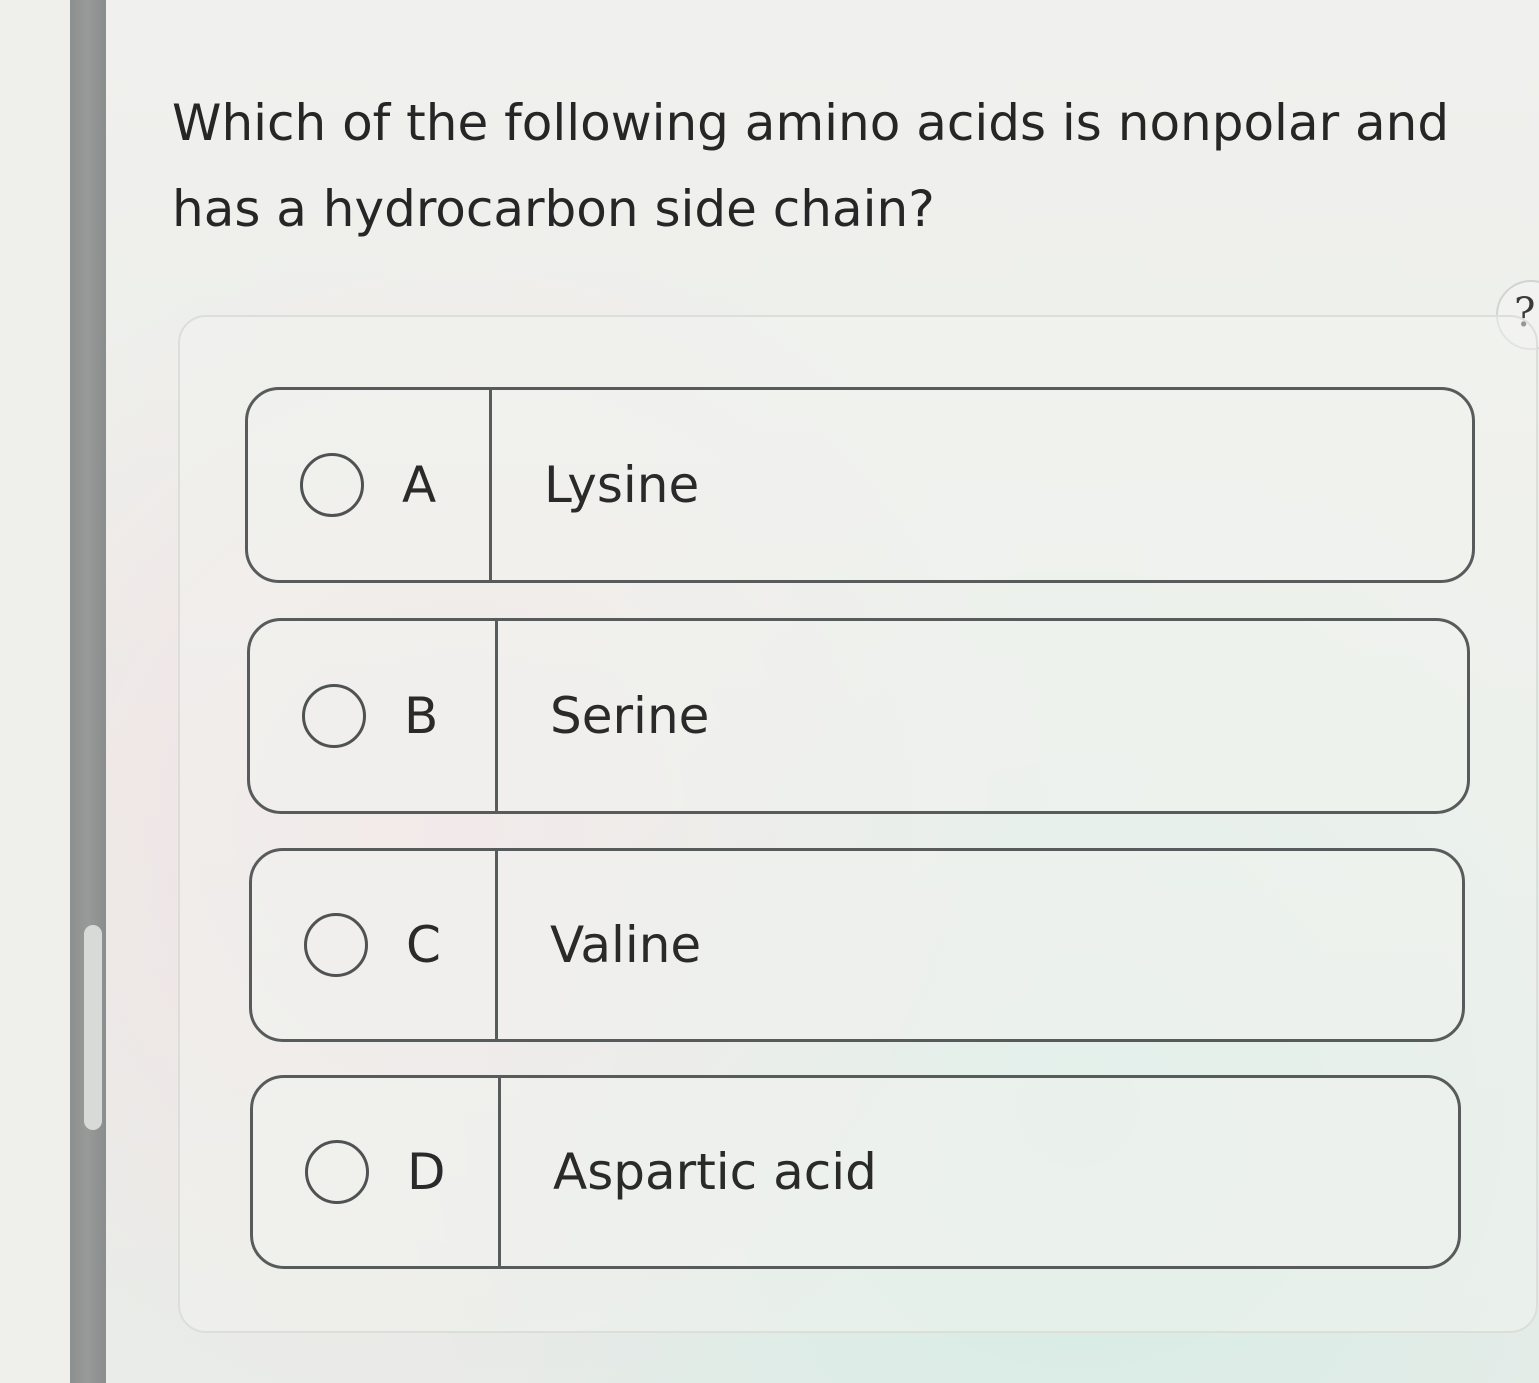 The image size is (1539, 1383). Describe the element at coordinates (375, 945) in the screenshot. I see `option-c-selector: C` at that location.